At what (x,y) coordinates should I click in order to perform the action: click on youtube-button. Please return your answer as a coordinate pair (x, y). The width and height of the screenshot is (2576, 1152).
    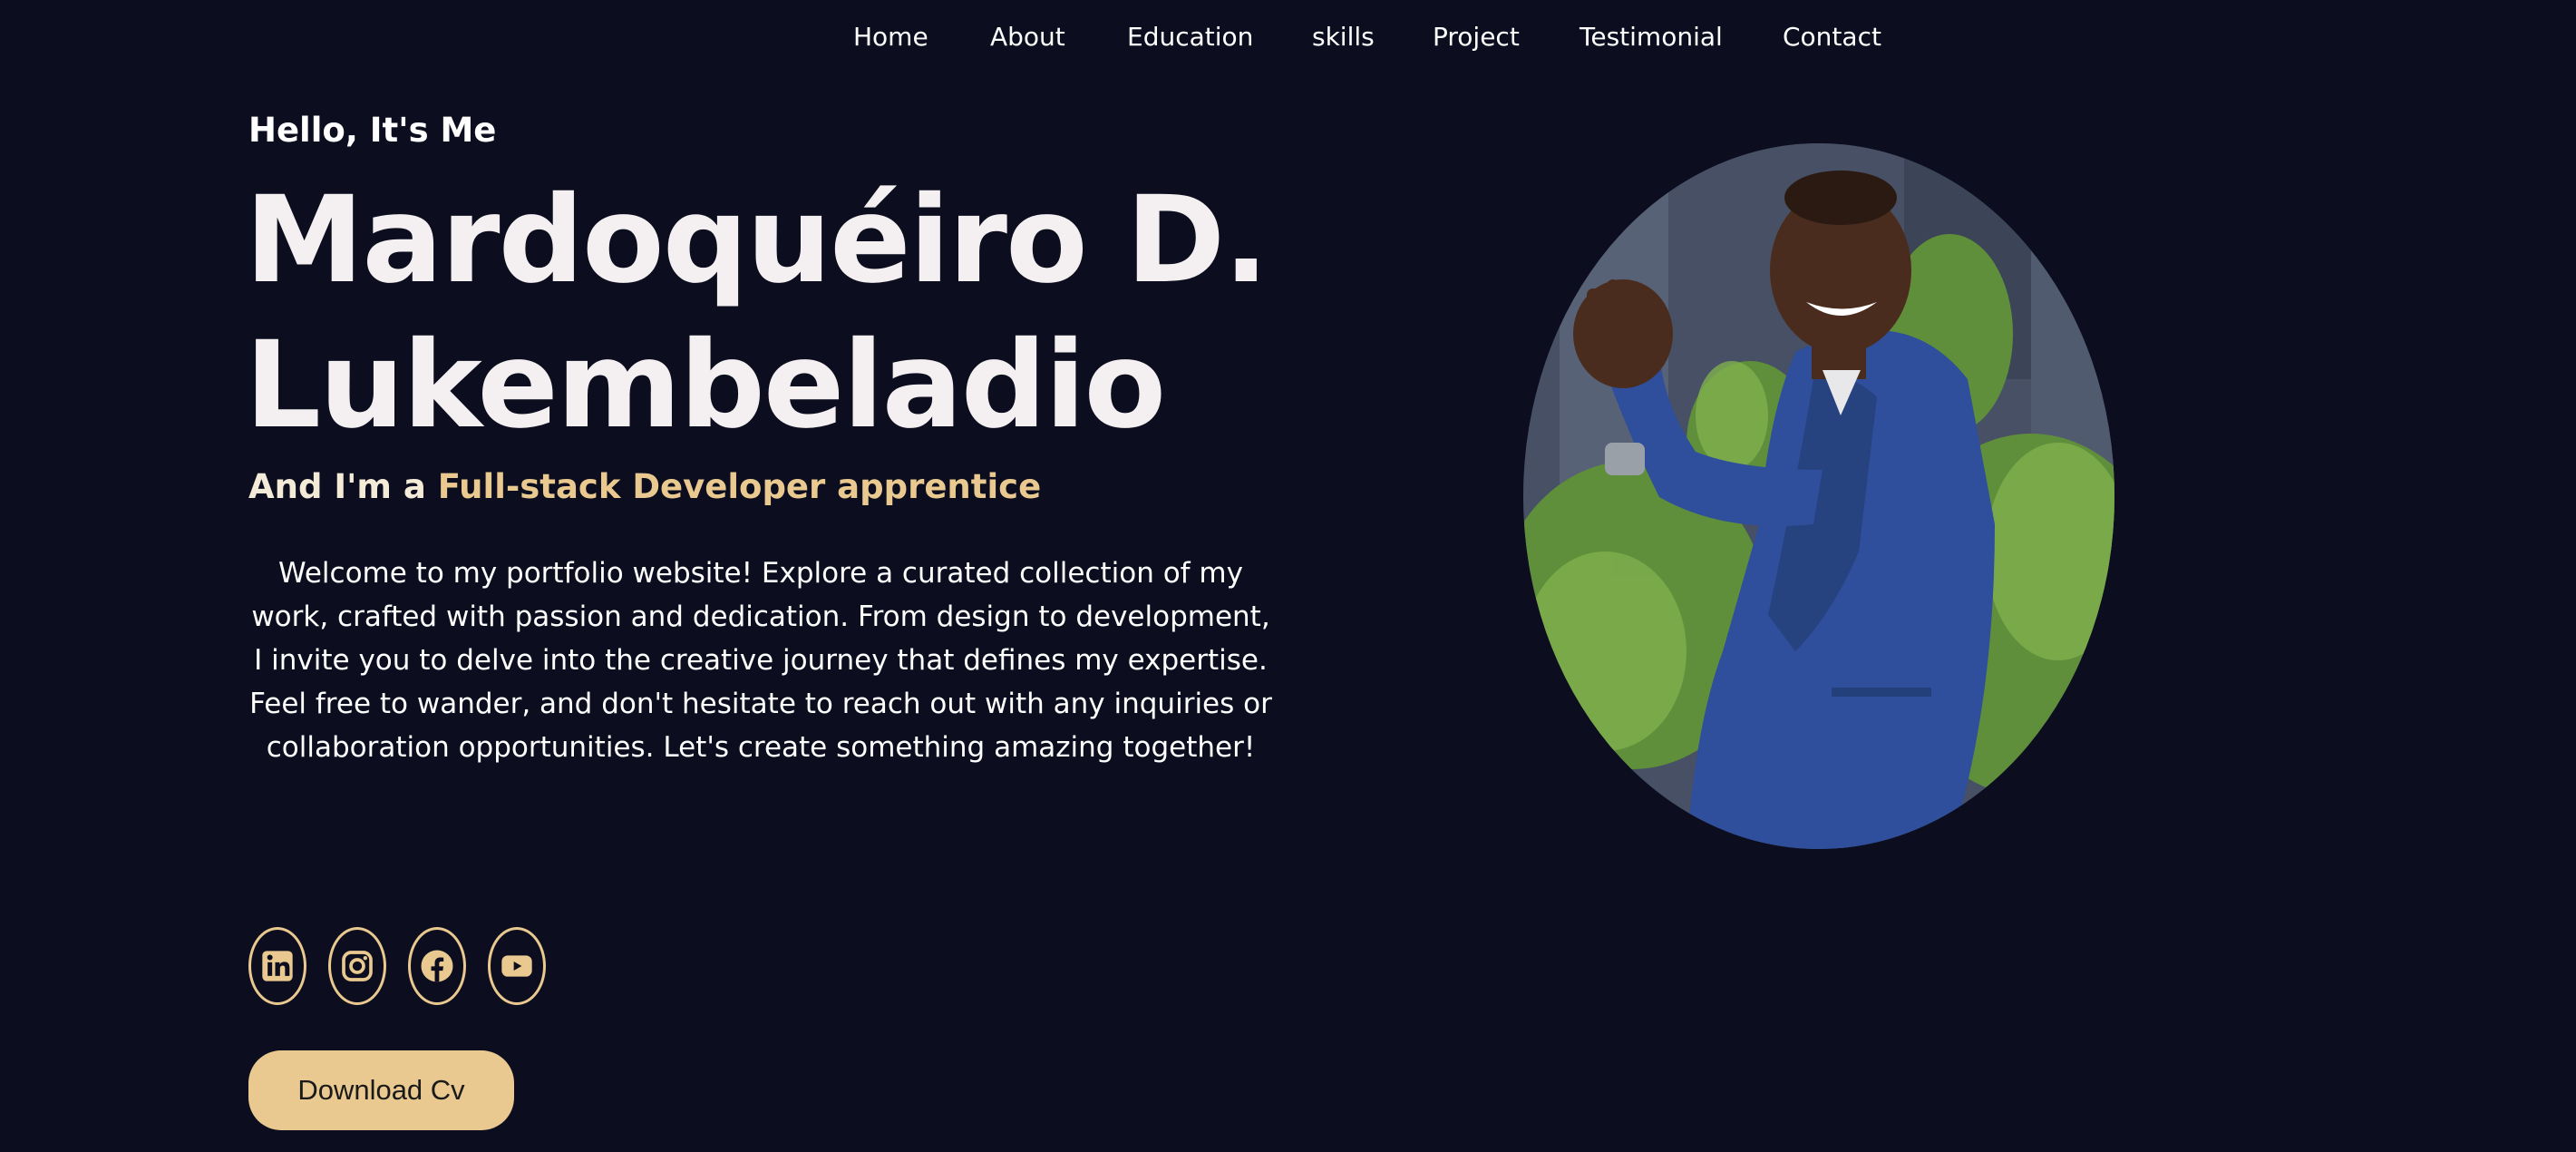
    Looking at the image, I should click on (517, 966).